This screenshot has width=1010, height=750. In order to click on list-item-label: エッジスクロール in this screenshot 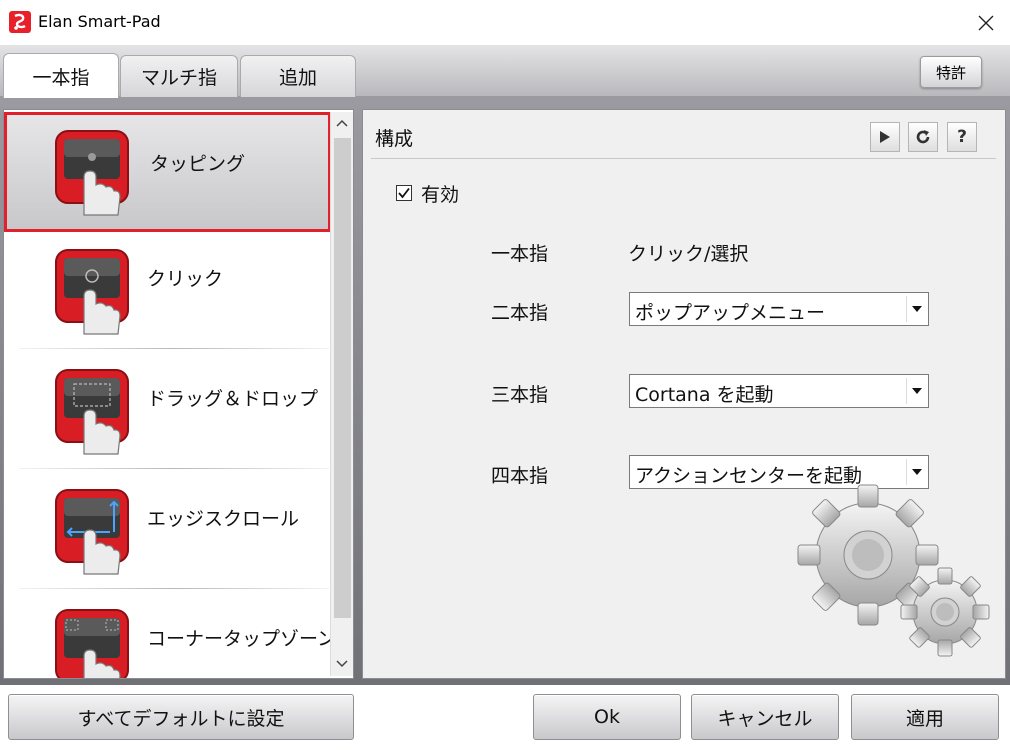, I will do `click(223, 519)`.